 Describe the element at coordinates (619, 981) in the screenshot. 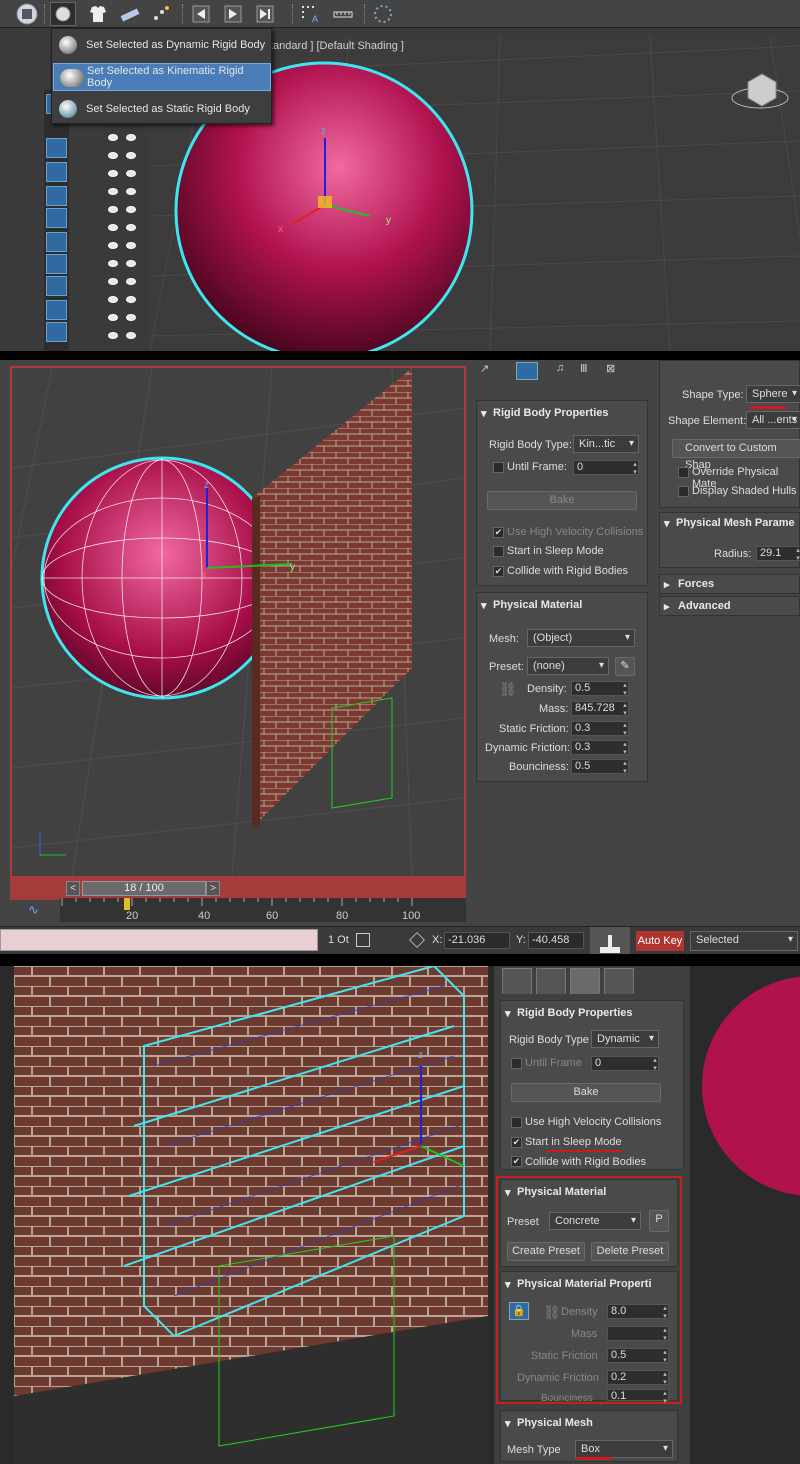

I see `utilities-tab-icon` at that location.